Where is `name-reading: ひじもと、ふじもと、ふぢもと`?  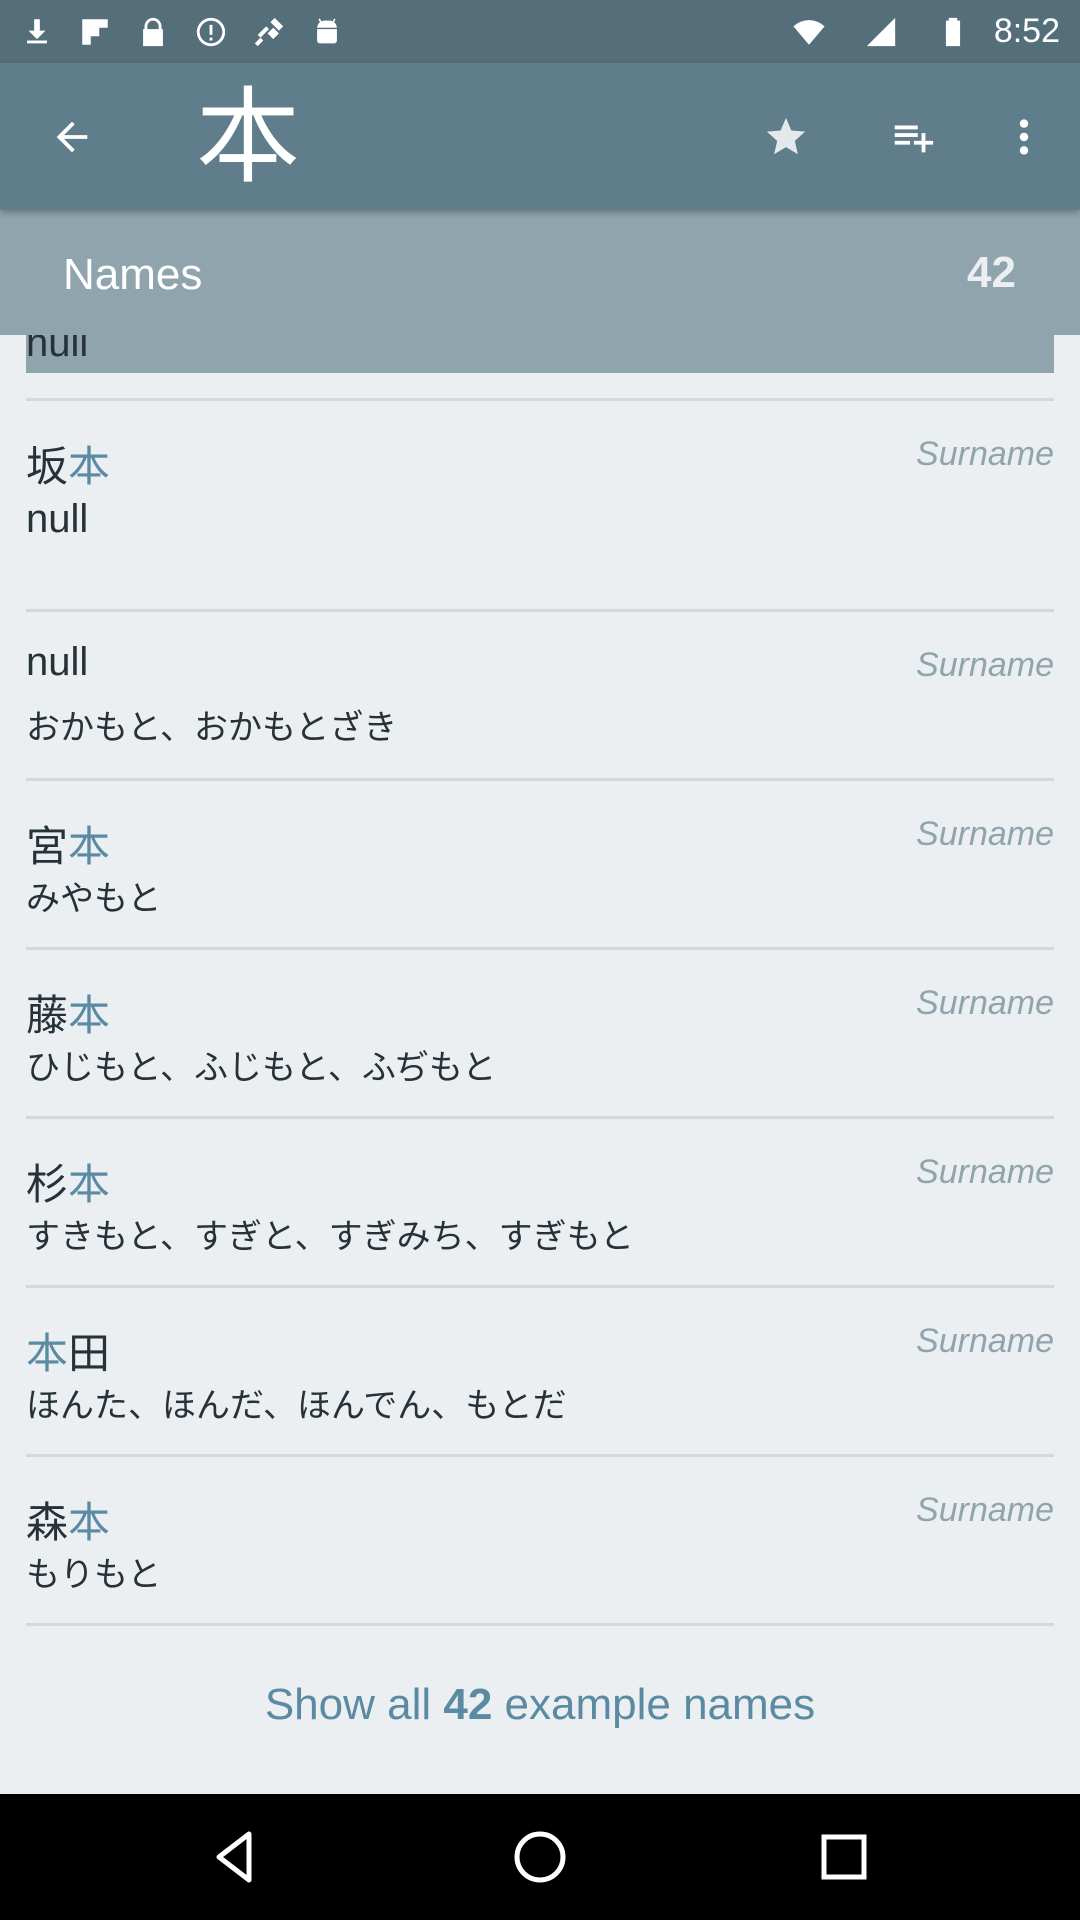 name-reading: ひじもと、ふじもと、ふぢもと is located at coordinates (261, 1068).